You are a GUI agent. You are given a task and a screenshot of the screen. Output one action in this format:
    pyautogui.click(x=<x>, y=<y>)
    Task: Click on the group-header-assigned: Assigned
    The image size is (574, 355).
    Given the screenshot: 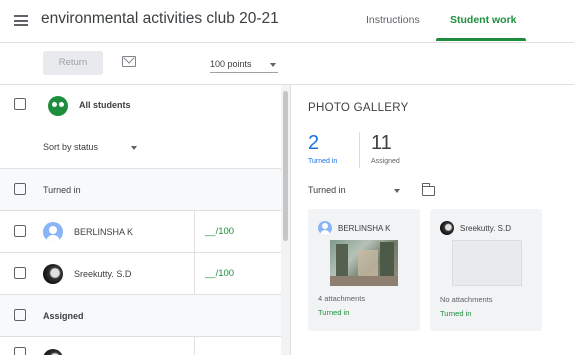 What is the action you would take?
    pyautogui.click(x=140, y=316)
    